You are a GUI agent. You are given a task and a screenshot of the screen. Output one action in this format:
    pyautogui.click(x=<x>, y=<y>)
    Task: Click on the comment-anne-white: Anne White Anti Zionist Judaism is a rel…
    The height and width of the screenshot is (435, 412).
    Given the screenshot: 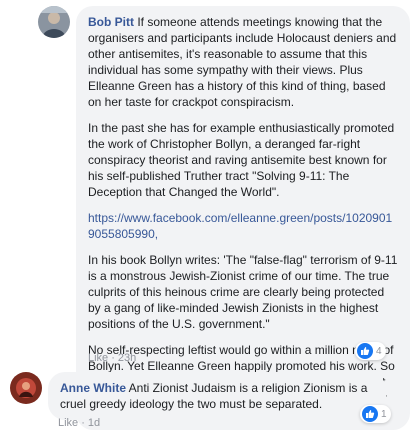 What is the action you would take?
    pyautogui.click(x=198, y=396)
    